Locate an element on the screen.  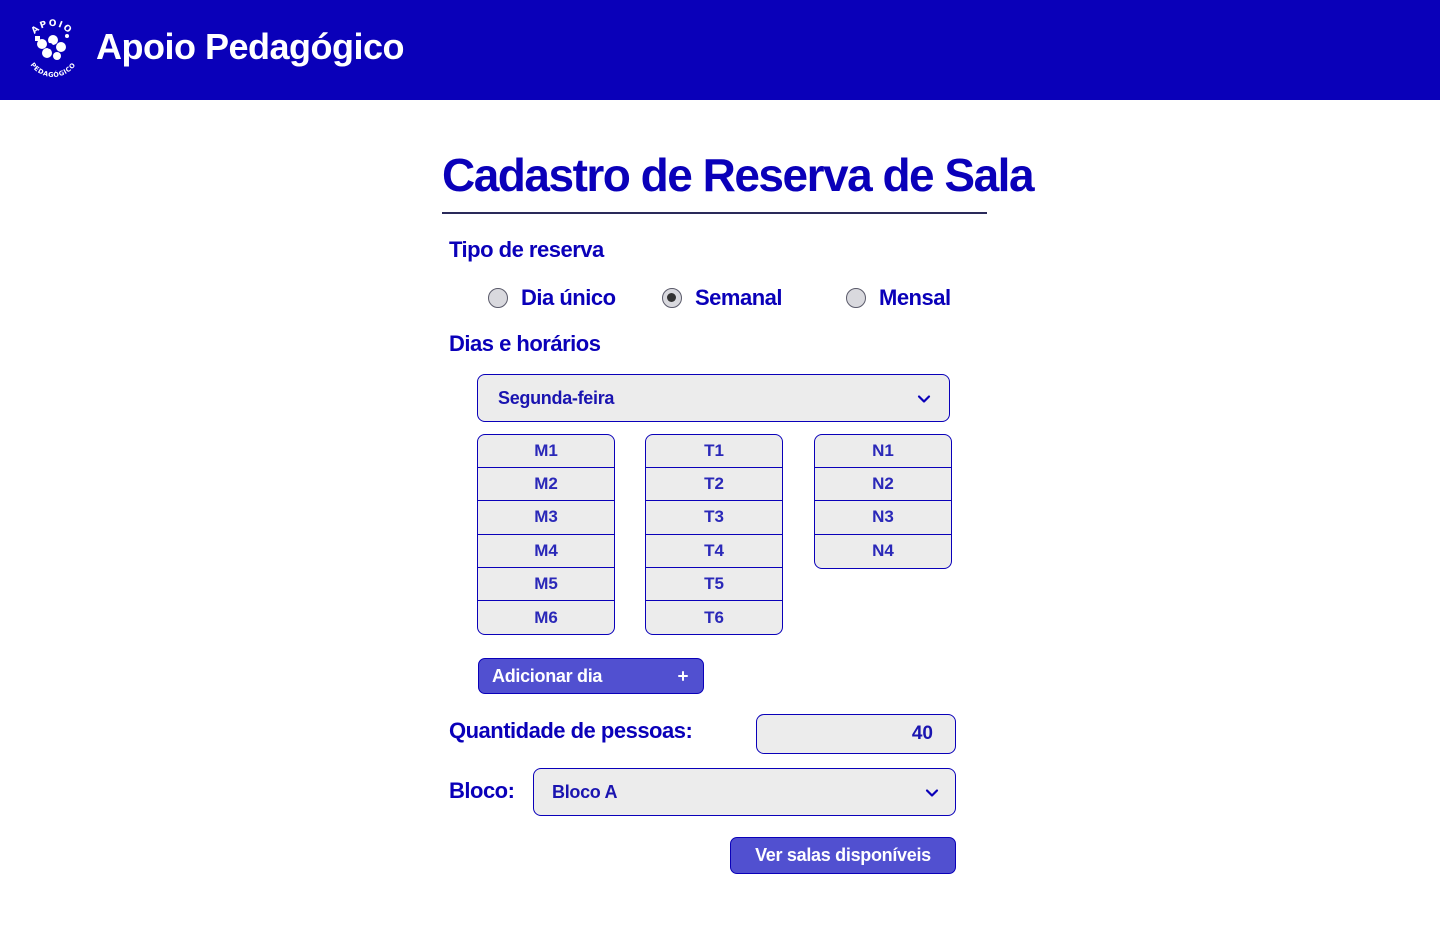
page-title: Cadastro de Reserva de Sala is located at coordinates (738, 175).